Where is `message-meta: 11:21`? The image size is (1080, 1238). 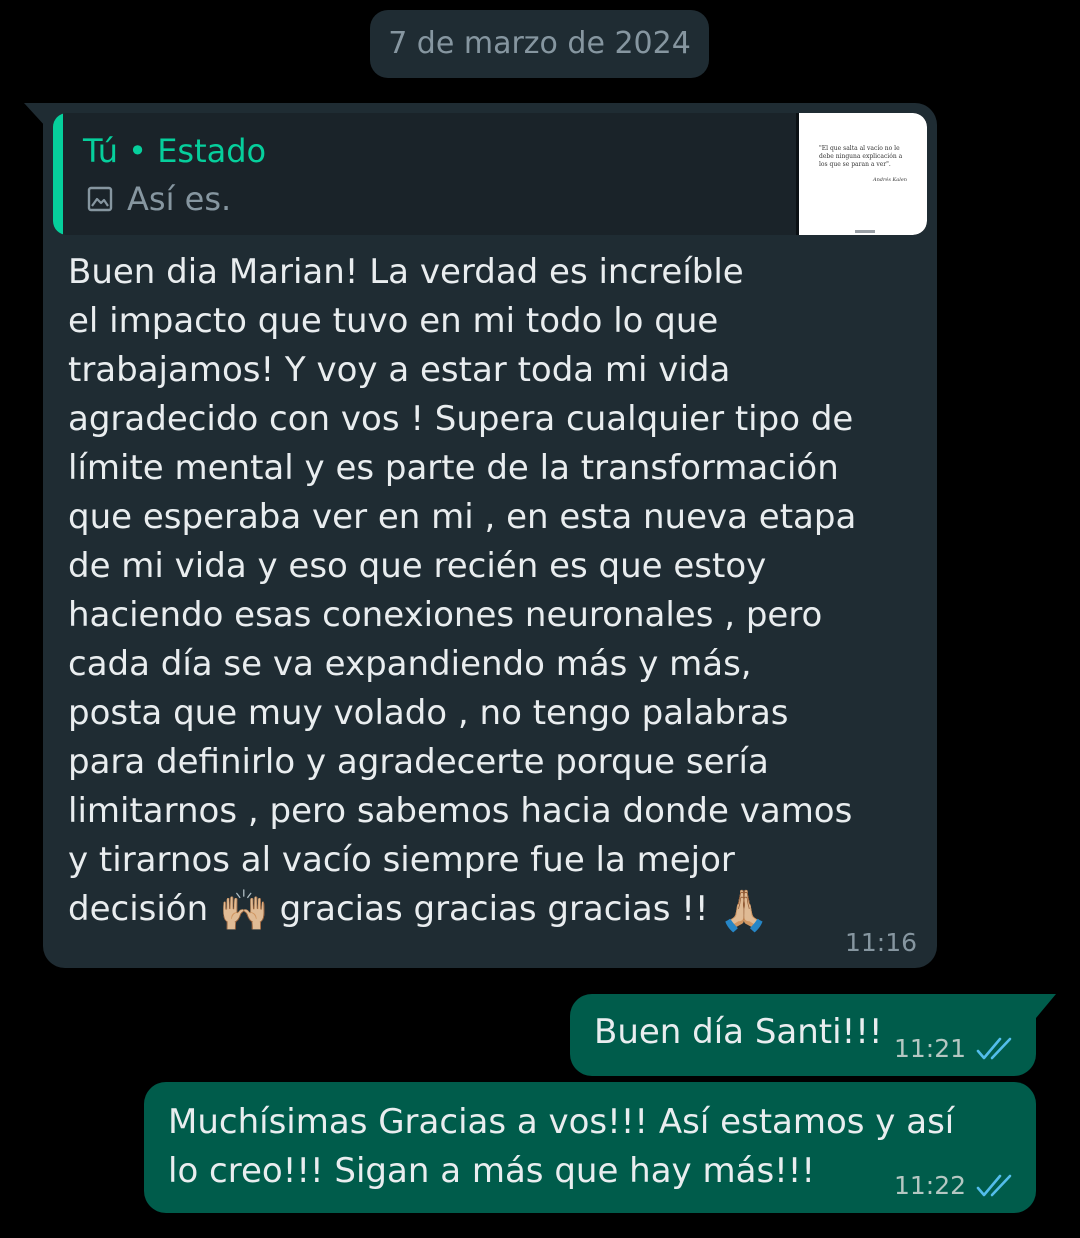 message-meta: 11:21 is located at coordinates (955, 1049).